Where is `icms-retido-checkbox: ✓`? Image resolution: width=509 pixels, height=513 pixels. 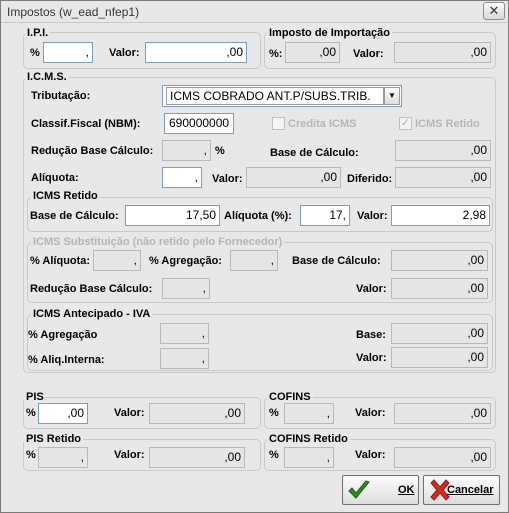
icms-retido-checkbox: ✓ is located at coordinates (405, 123).